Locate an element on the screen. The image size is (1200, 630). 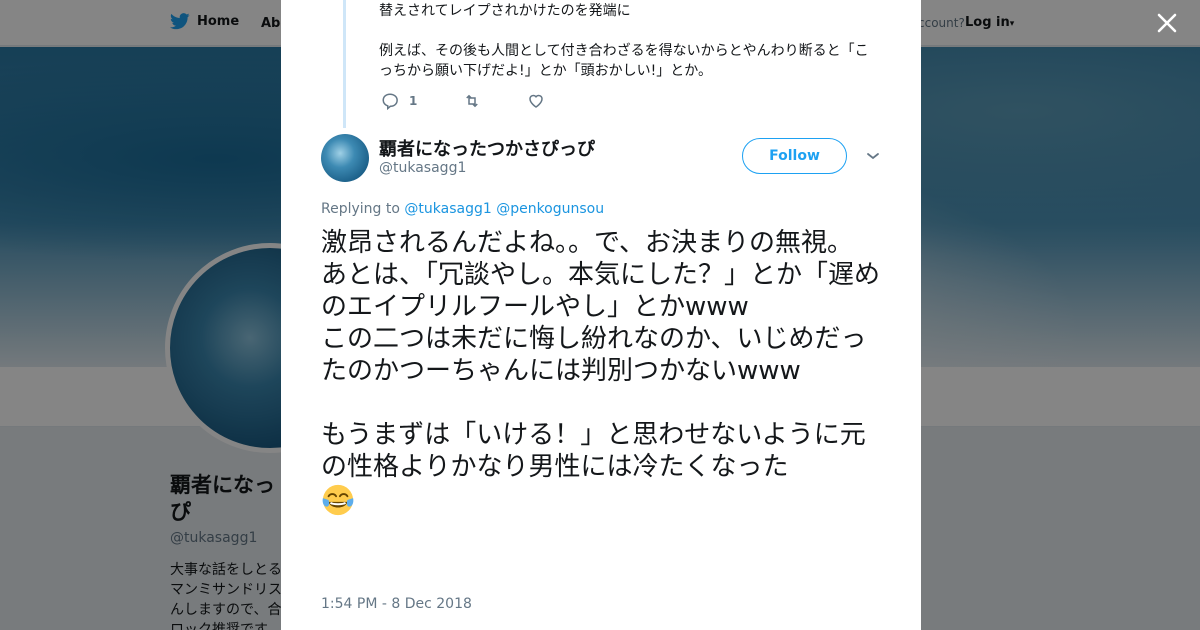
author-avatar is located at coordinates (345, 158).